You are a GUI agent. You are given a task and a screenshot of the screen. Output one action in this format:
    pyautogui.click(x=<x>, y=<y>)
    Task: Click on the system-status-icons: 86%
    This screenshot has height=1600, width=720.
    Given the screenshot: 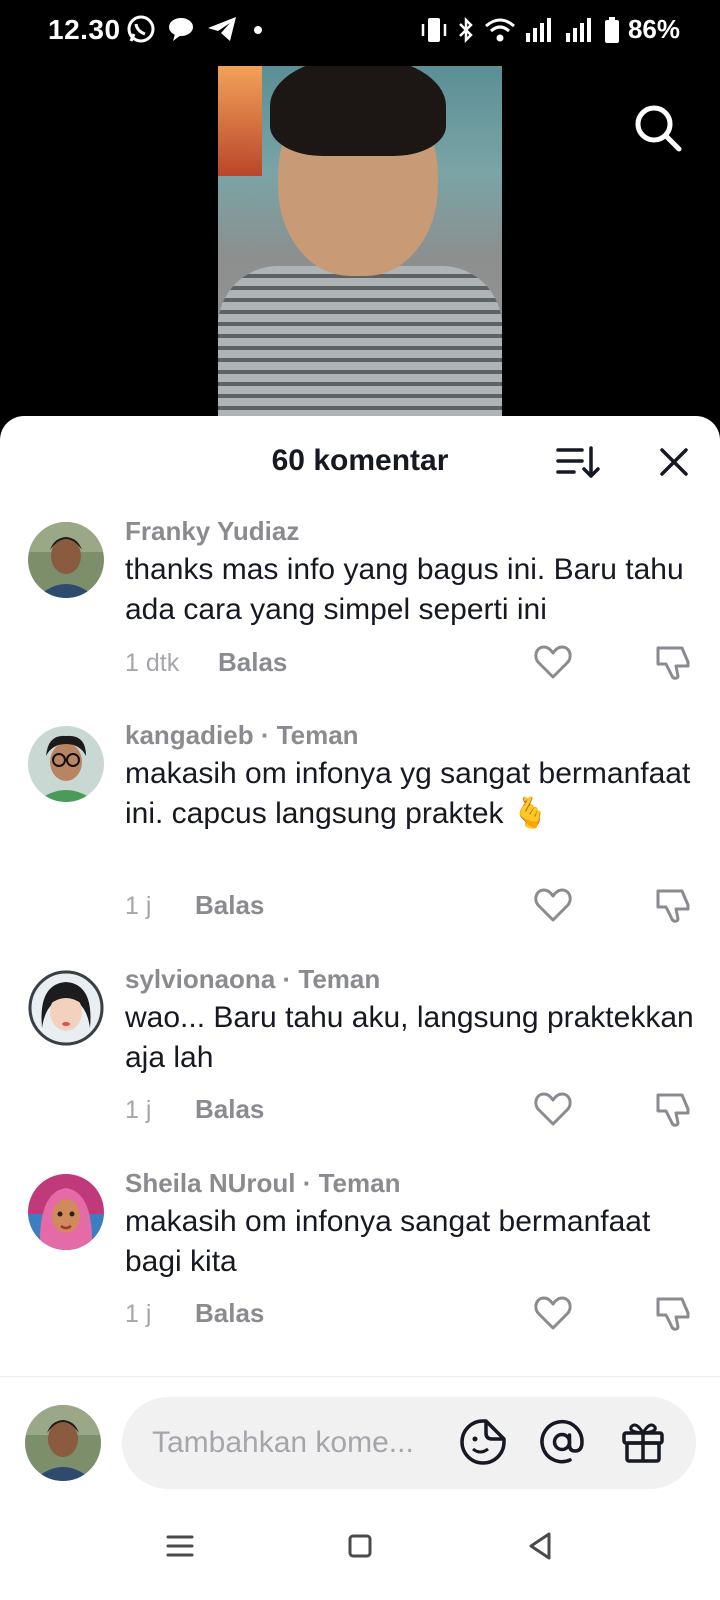 What is the action you would take?
    pyautogui.click(x=550, y=29)
    